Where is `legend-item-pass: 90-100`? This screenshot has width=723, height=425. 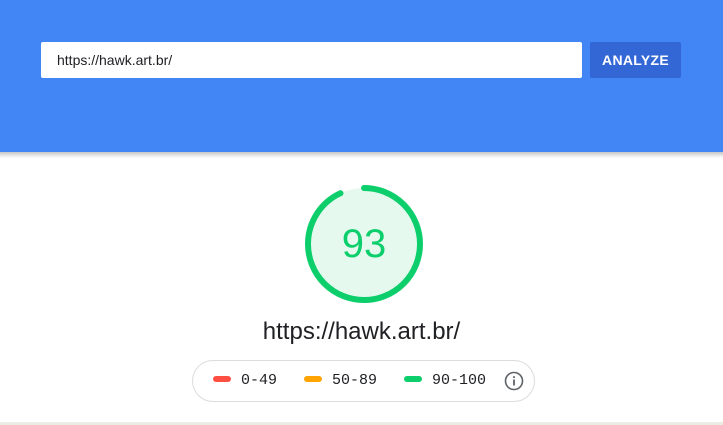
legend-item-pass: 90-100 is located at coordinates (445, 381).